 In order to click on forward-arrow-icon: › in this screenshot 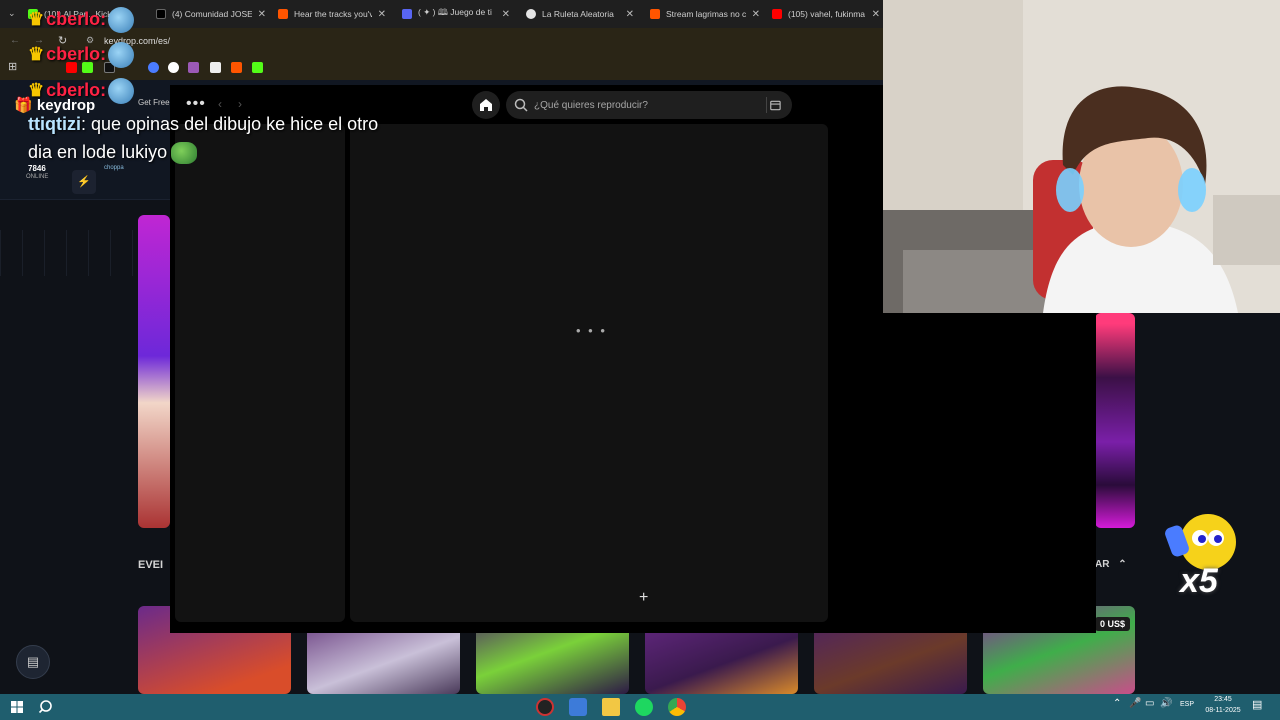, I will do `click(240, 104)`.